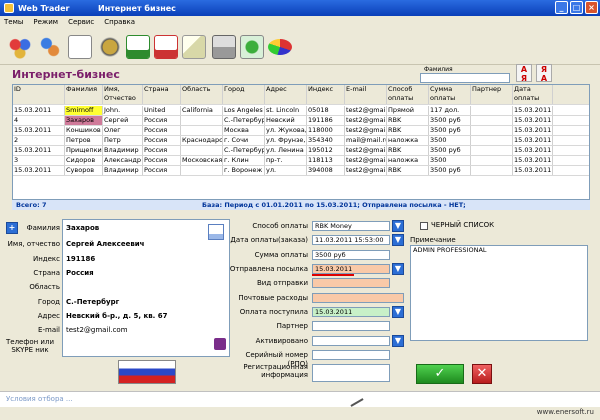 Image resolution: width=600 pixels, height=420 pixels. What do you see at coordinates (355, 399) in the screenshot?
I see `pen-icon` at bounding box center [355, 399].